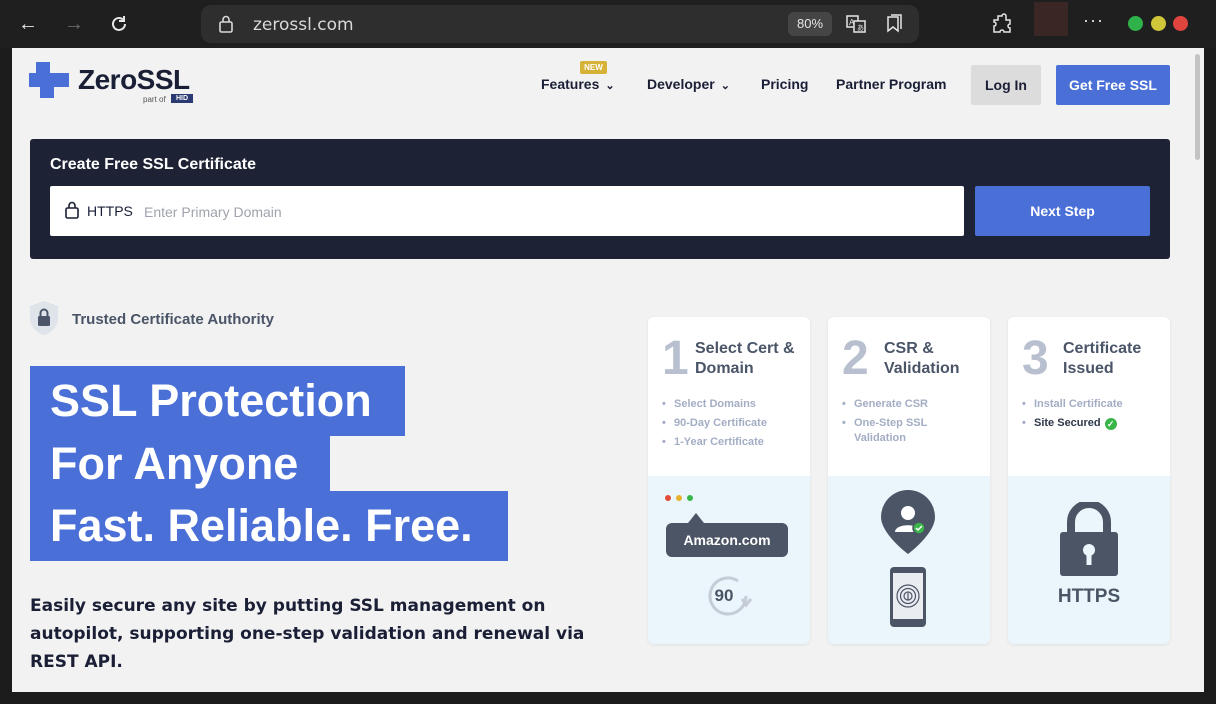 The width and height of the screenshot is (1216, 704). I want to click on nav-developer: Developer ⌄, so click(688, 84).